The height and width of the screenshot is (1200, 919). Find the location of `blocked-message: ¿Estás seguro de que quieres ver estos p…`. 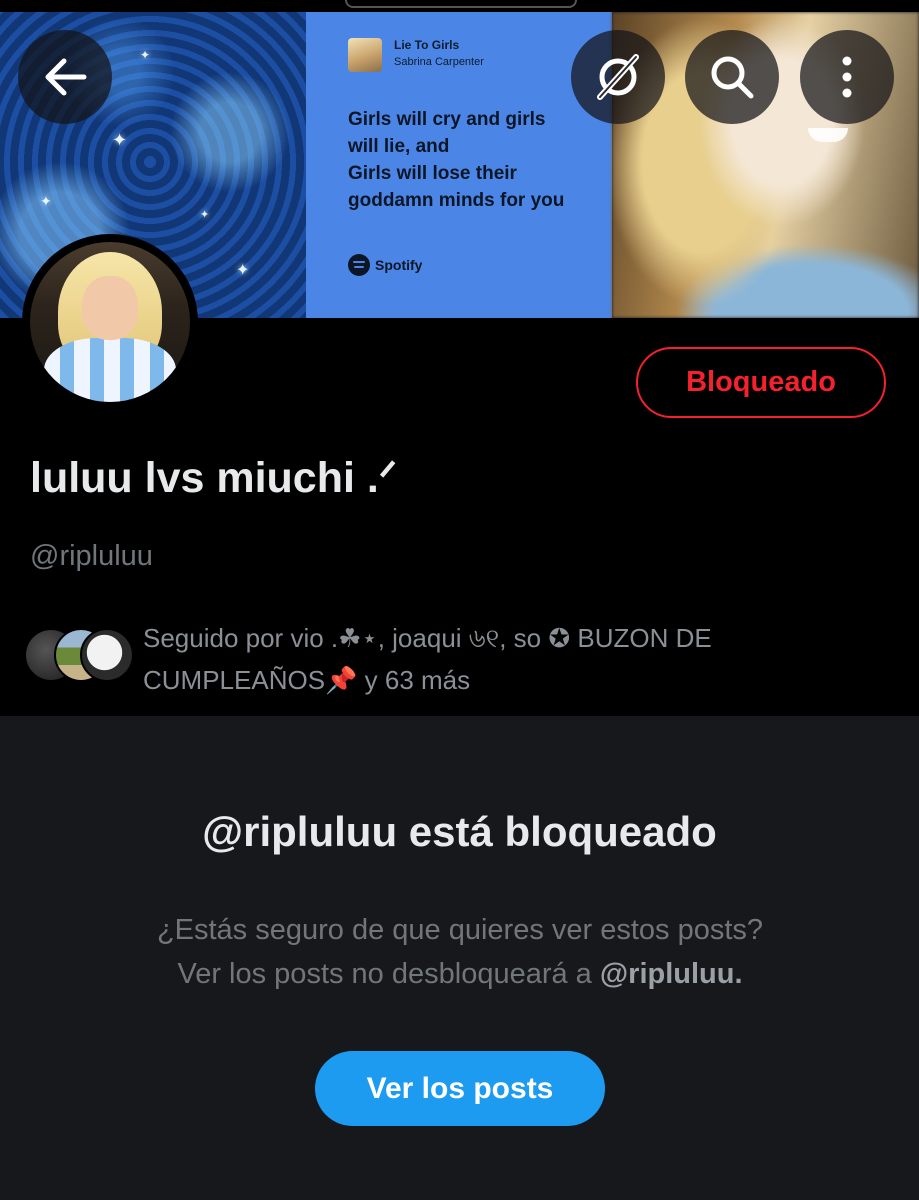

blocked-message: ¿Estás seguro de que quieres ver estos p… is located at coordinates (460, 952).